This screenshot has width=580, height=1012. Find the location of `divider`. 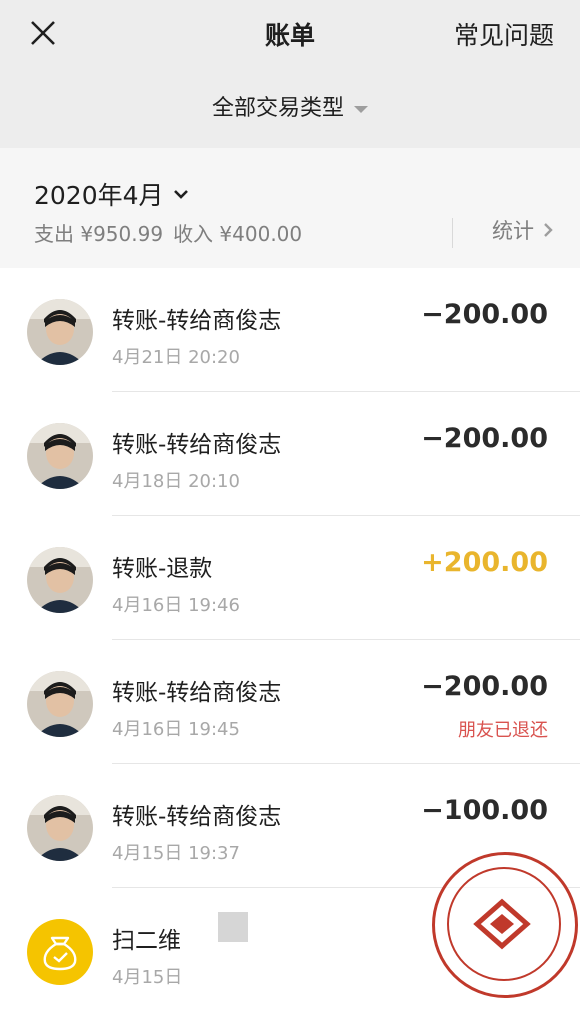

divider is located at coordinates (452, 233).